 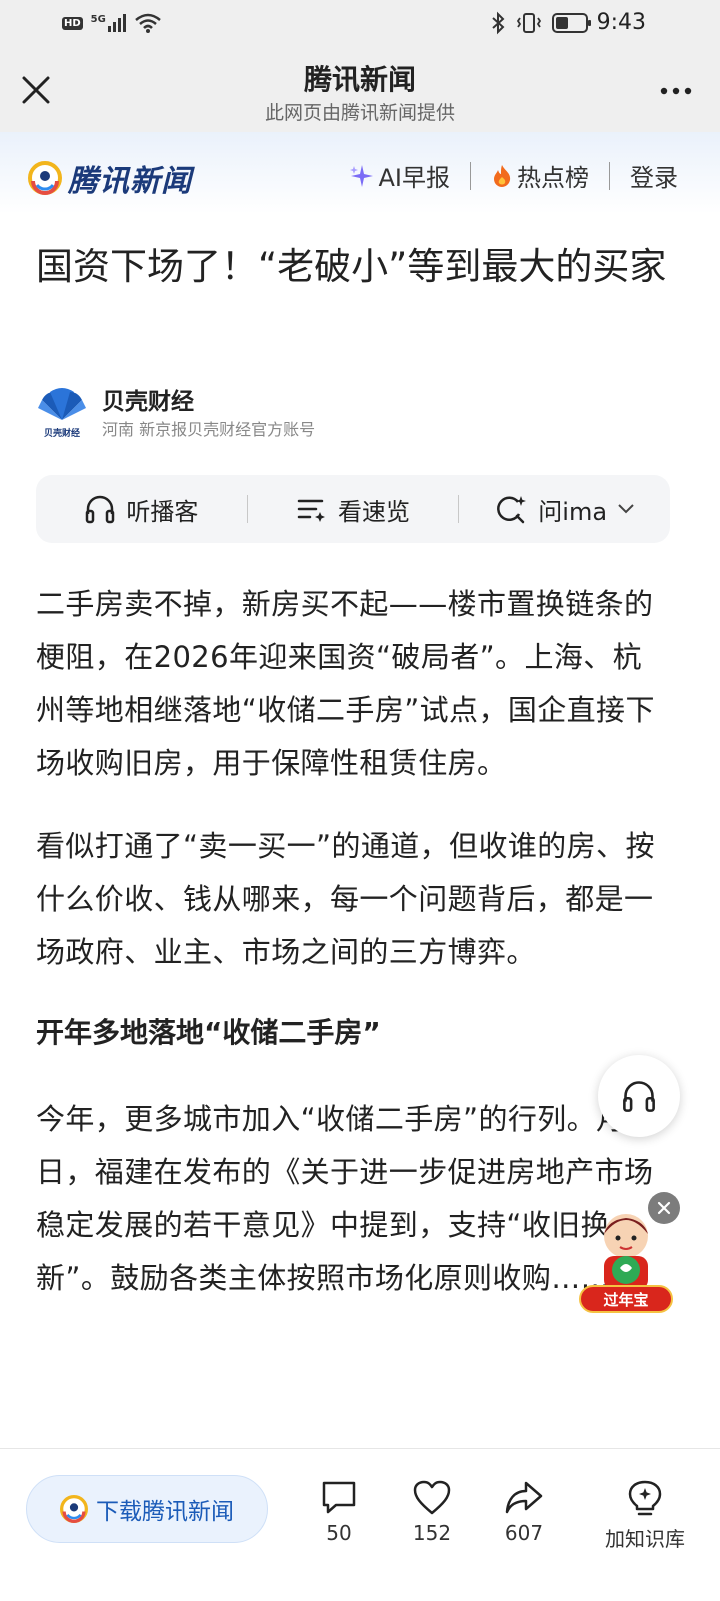 I want to click on app-bar-subtitle: 此网页由腾讯新闻提供, so click(x=359, y=113).